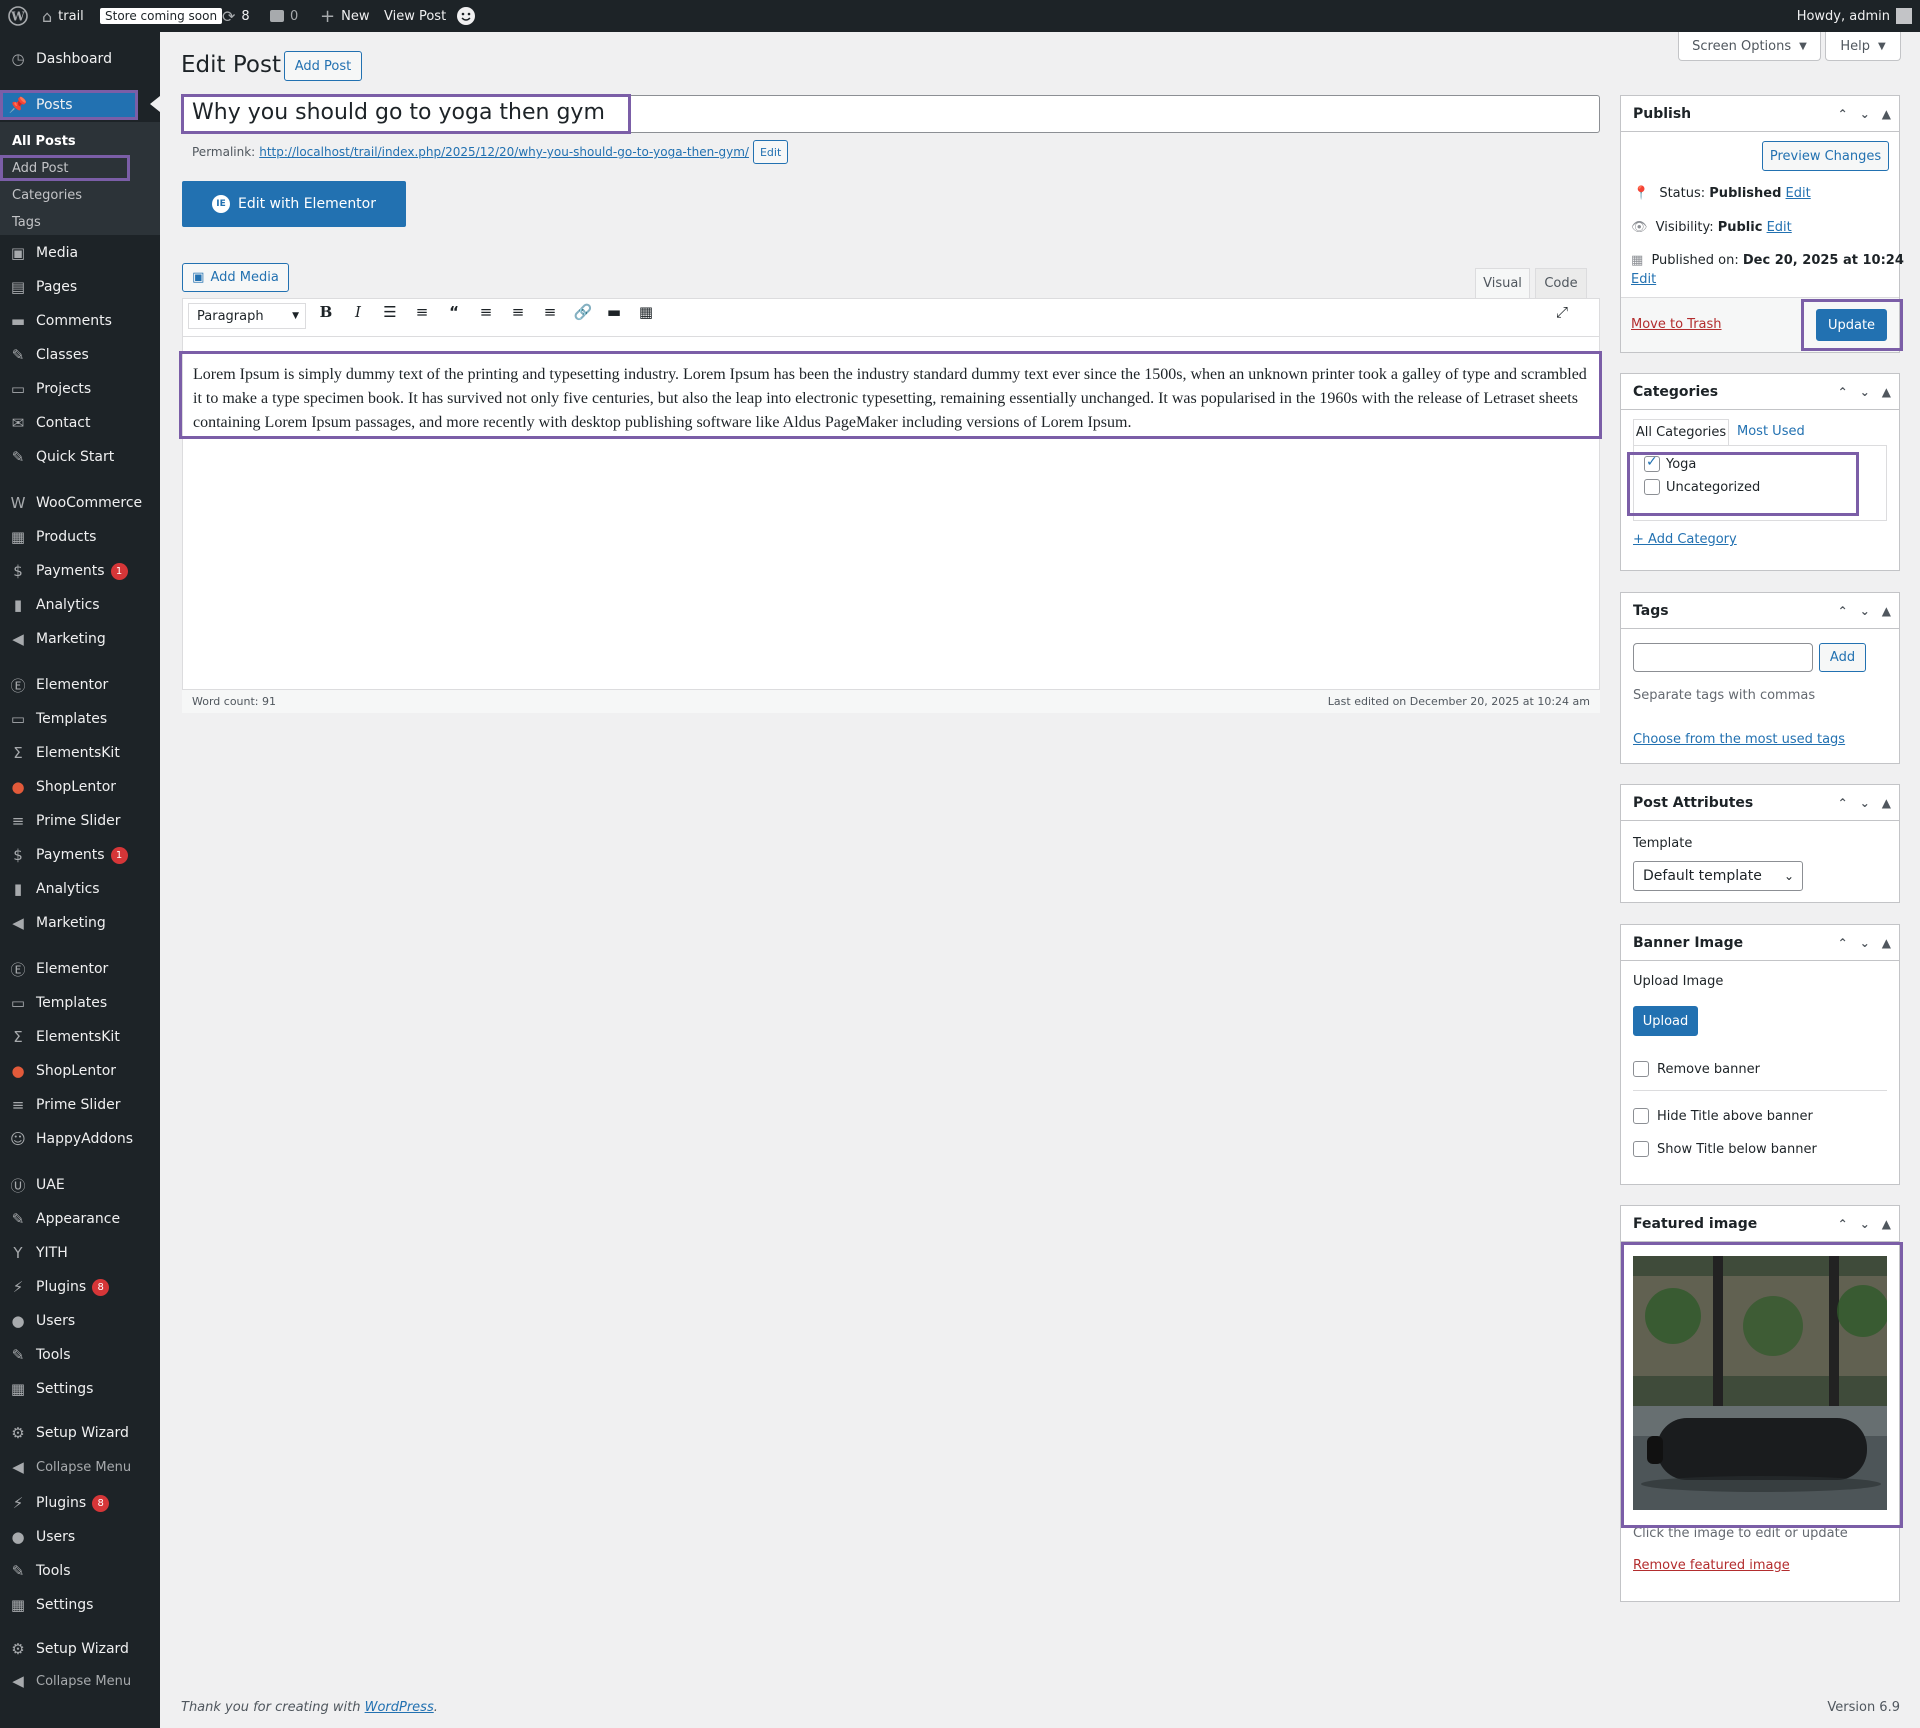  What do you see at coordinates (80, 1105) in the screenshot?
I see `sidebar-item-prime-slider: ≡ Prime Slider` at bounding box center [80, 1105].